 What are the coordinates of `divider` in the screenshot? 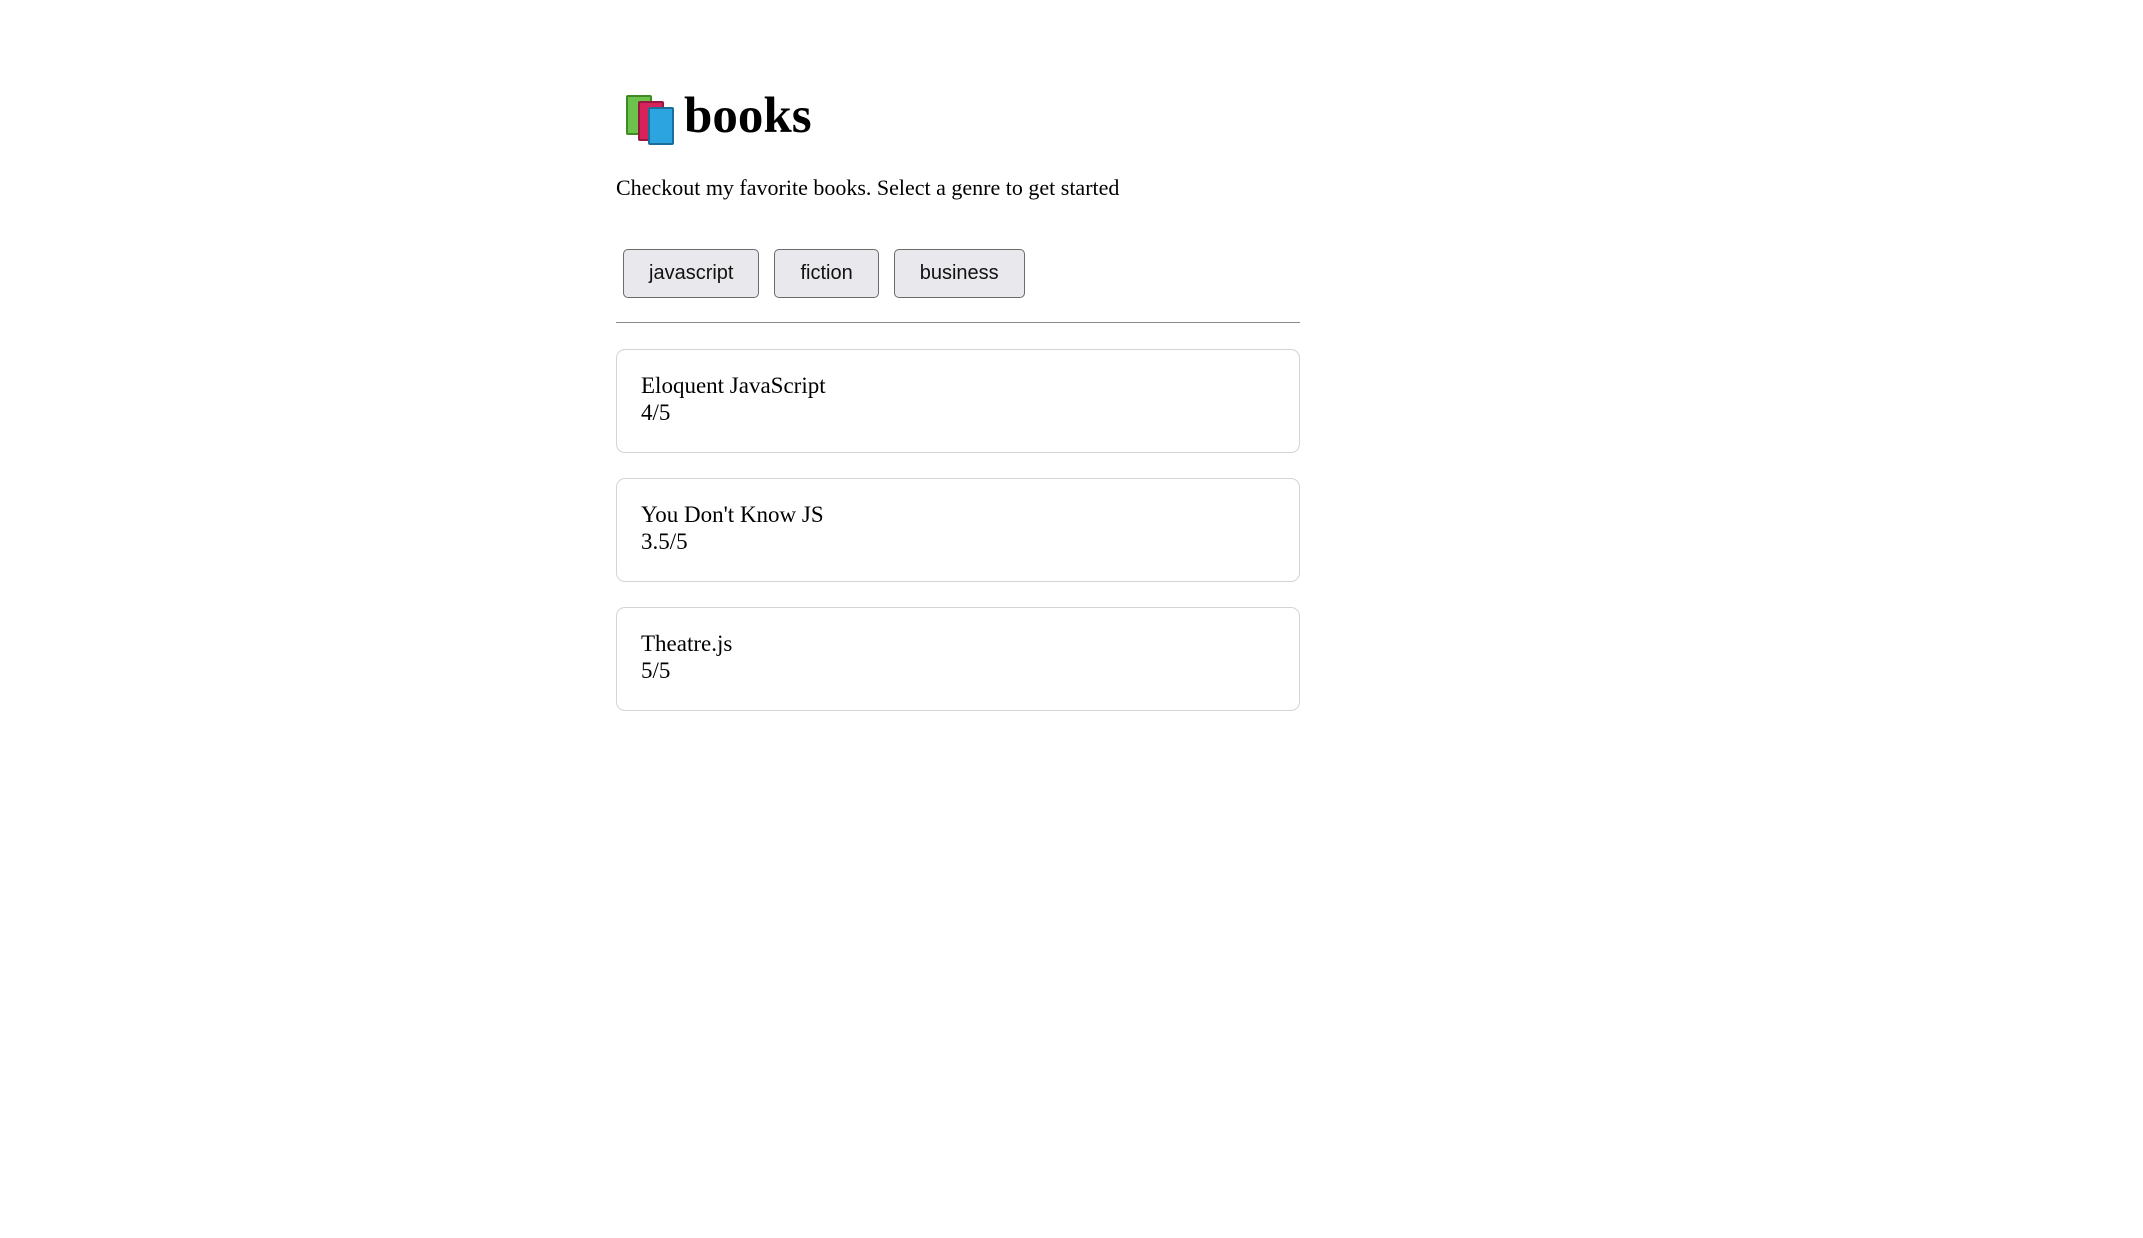 It's located at (958, 322).